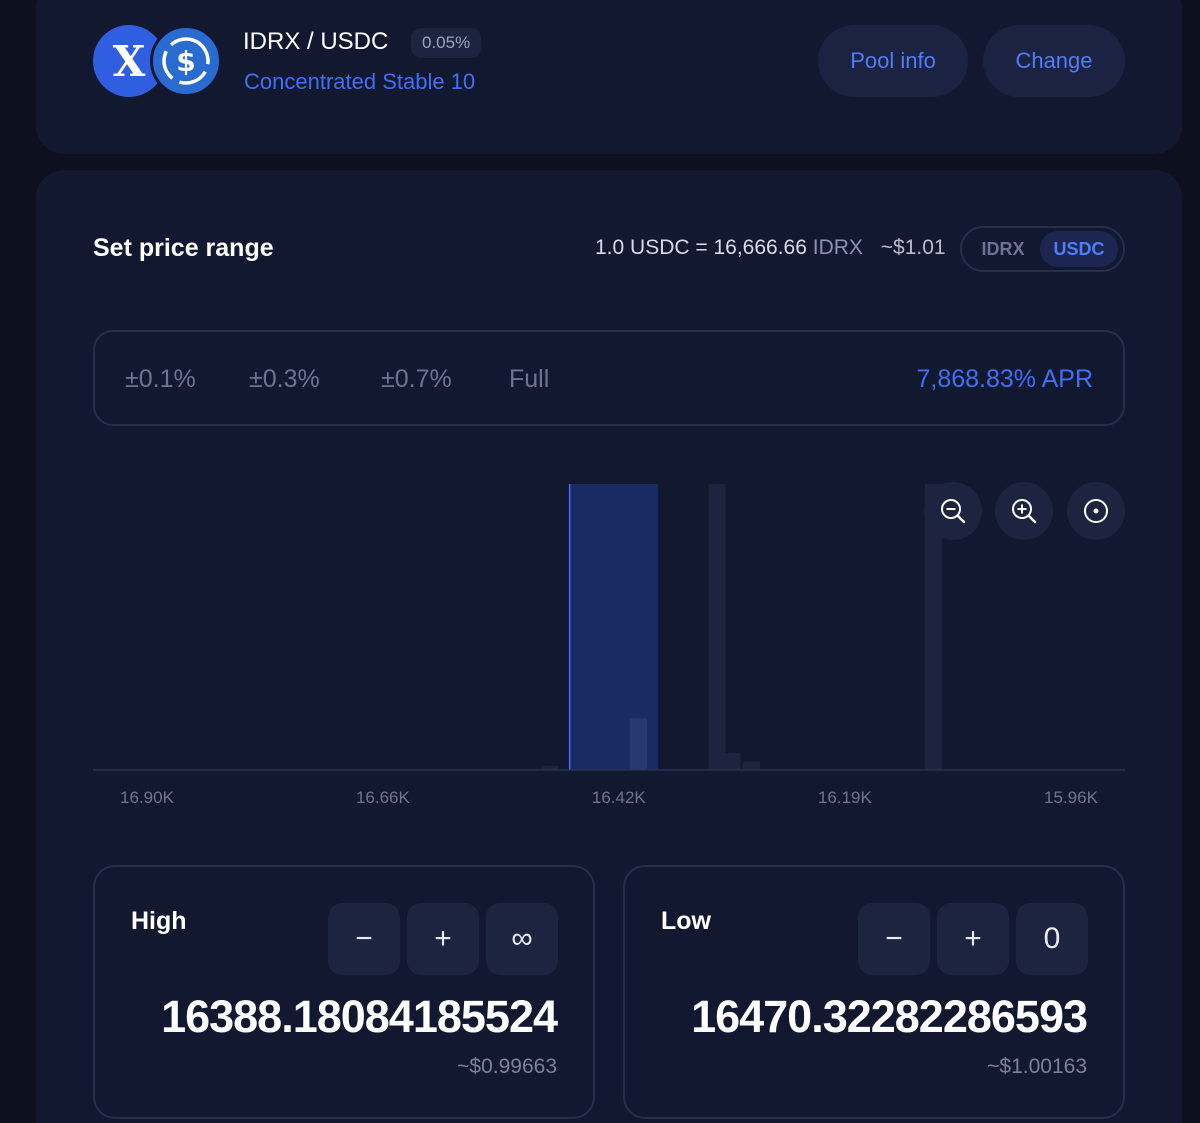 The image size is (1200, 1123). Describe the element at coordinates (889, 1017) in the screenshot. I see `low-price-input: 16470.32282286593` at that location.